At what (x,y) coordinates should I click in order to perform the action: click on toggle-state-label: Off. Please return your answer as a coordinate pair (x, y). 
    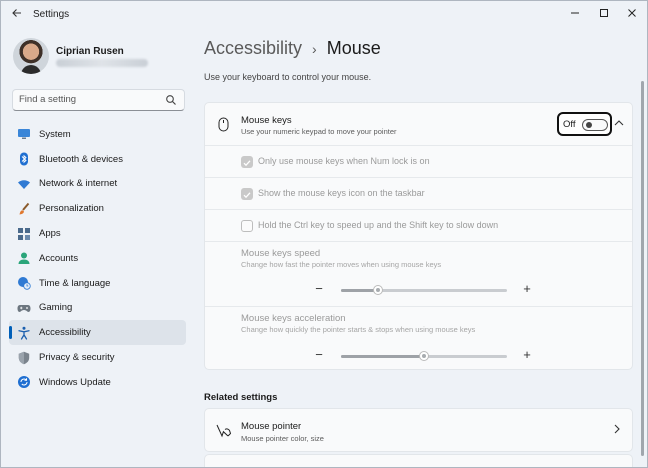
    Looking at the image, I should click on (569, 124).